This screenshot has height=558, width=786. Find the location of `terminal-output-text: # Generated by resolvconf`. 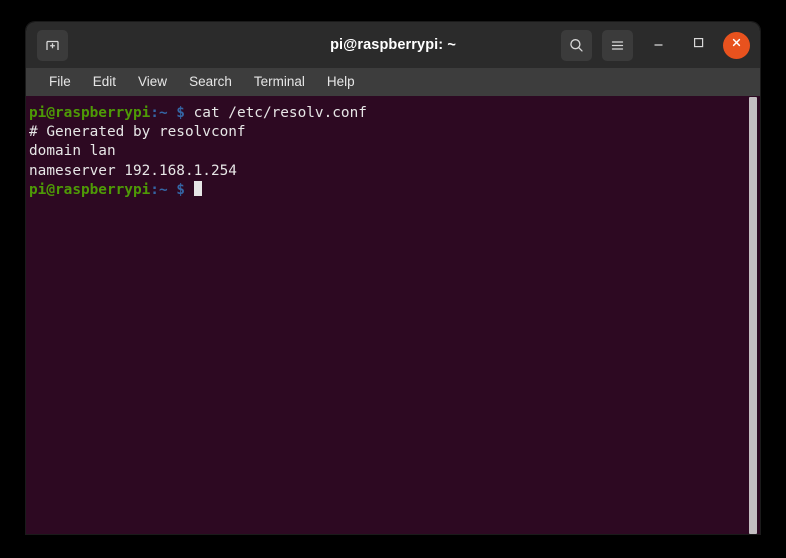

terminal-output-text: # Generated by resolvconf is located at coordinates (137, 132).